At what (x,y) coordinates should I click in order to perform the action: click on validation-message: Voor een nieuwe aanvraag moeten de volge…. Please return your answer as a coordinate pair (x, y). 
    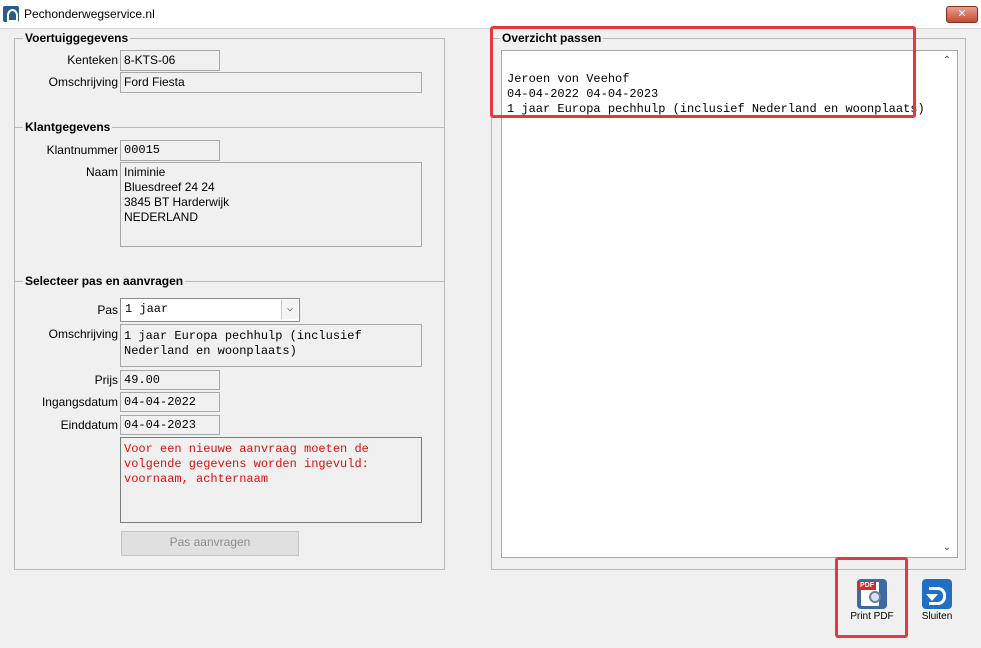
    Looking at the image, I should click on (271, 480).